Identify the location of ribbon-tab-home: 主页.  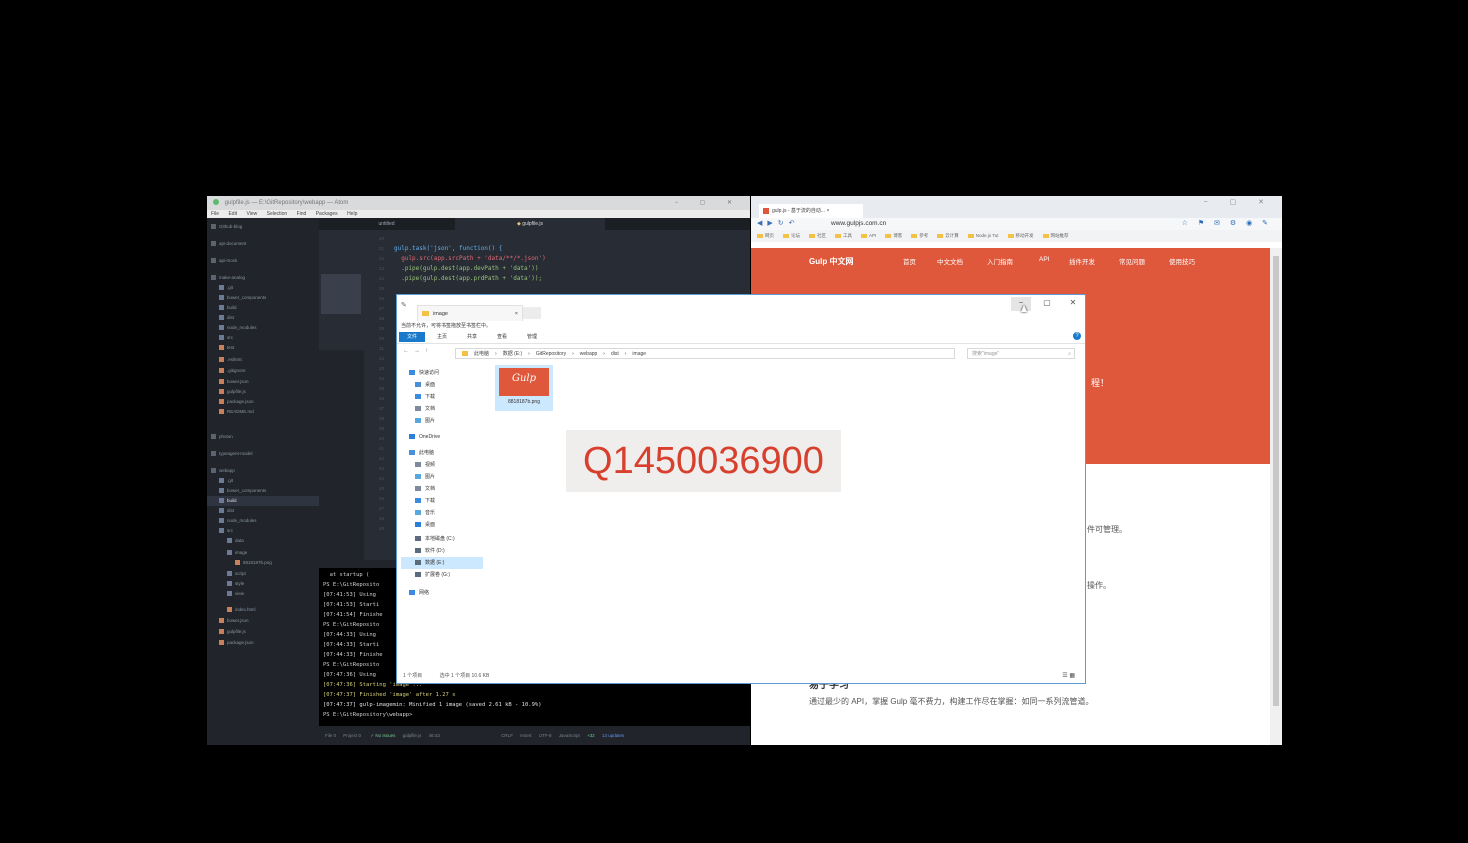
(442, 337).